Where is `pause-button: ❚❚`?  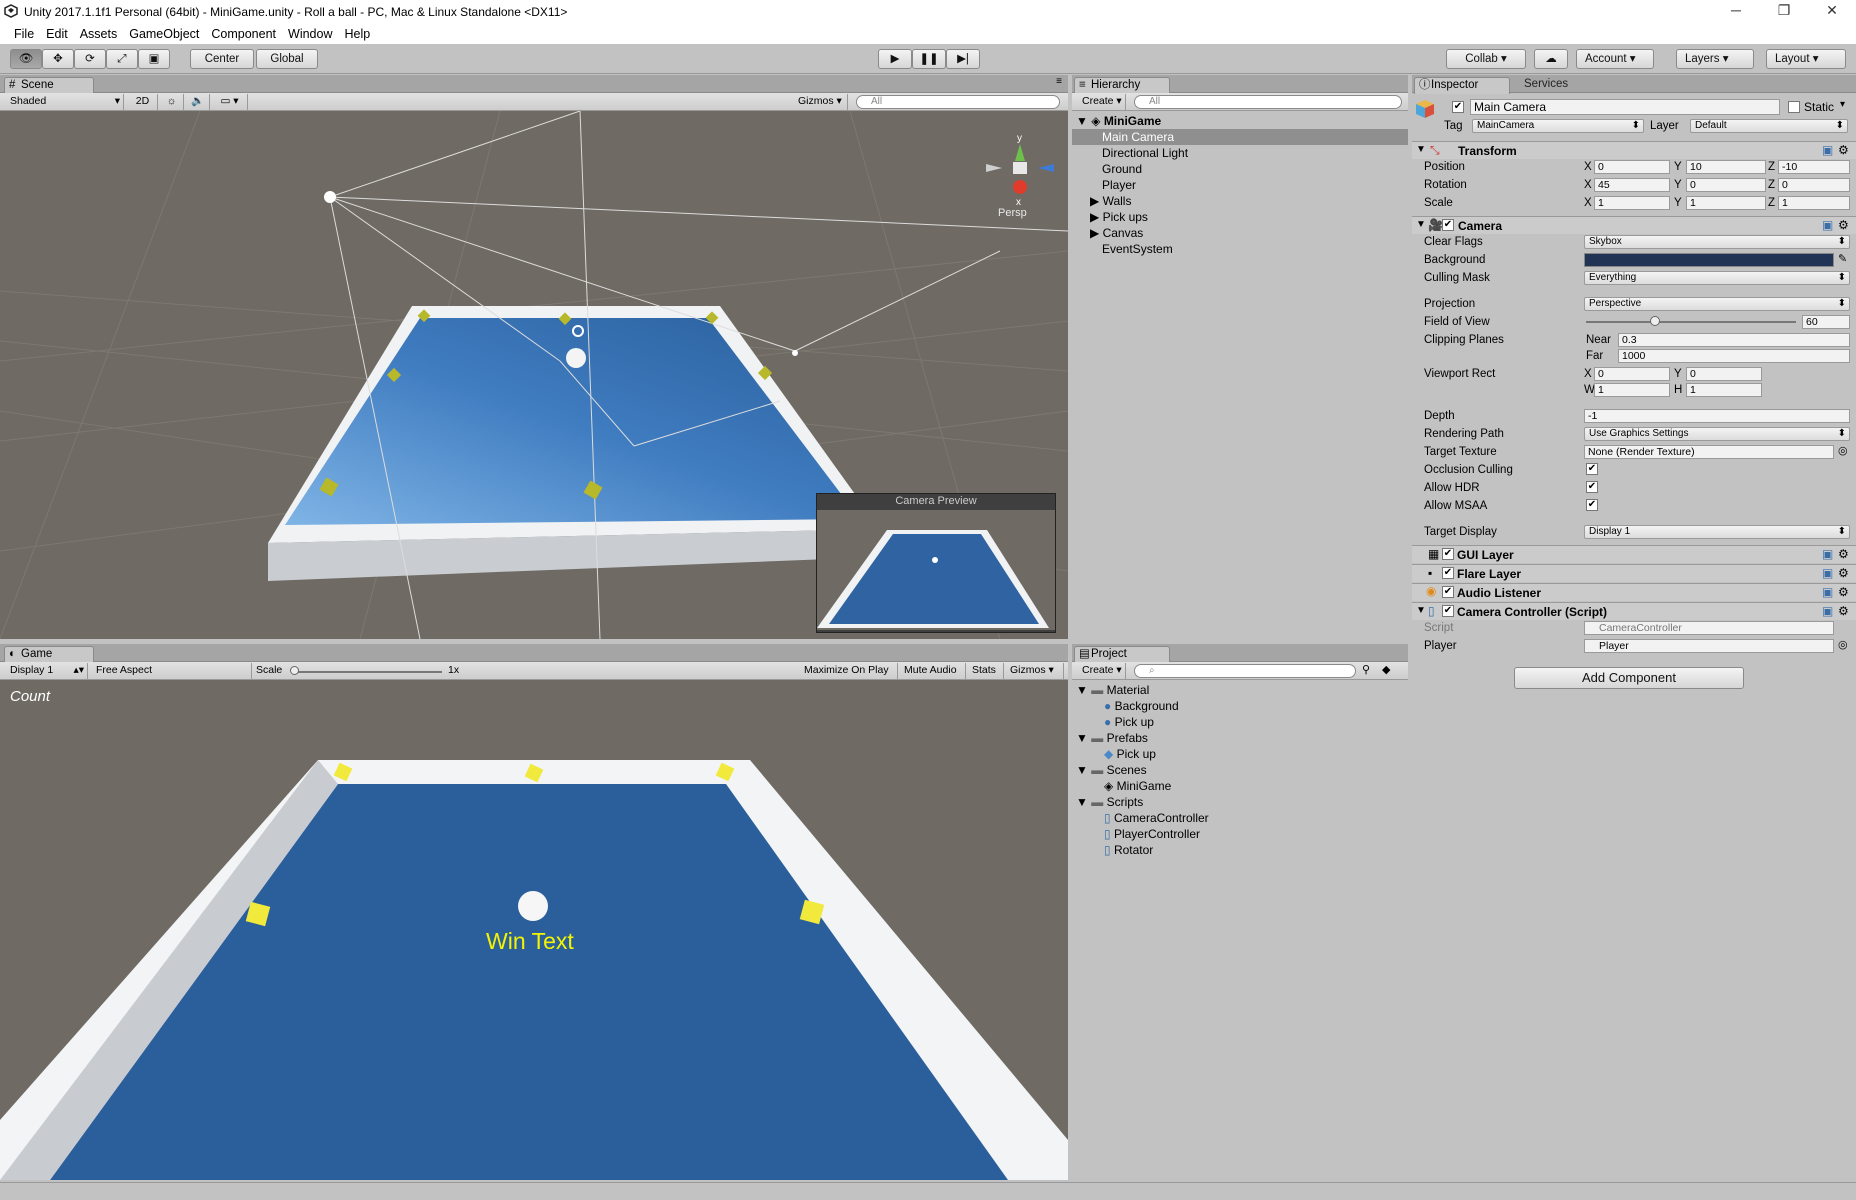 pause-button: ❚❚ is located at coordinates (929, 59).